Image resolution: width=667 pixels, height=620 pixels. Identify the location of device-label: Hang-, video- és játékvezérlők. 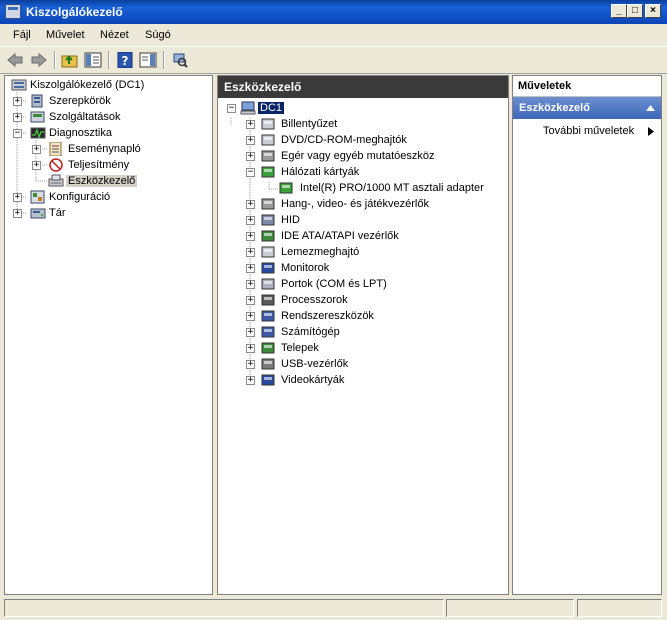
(355, 204).